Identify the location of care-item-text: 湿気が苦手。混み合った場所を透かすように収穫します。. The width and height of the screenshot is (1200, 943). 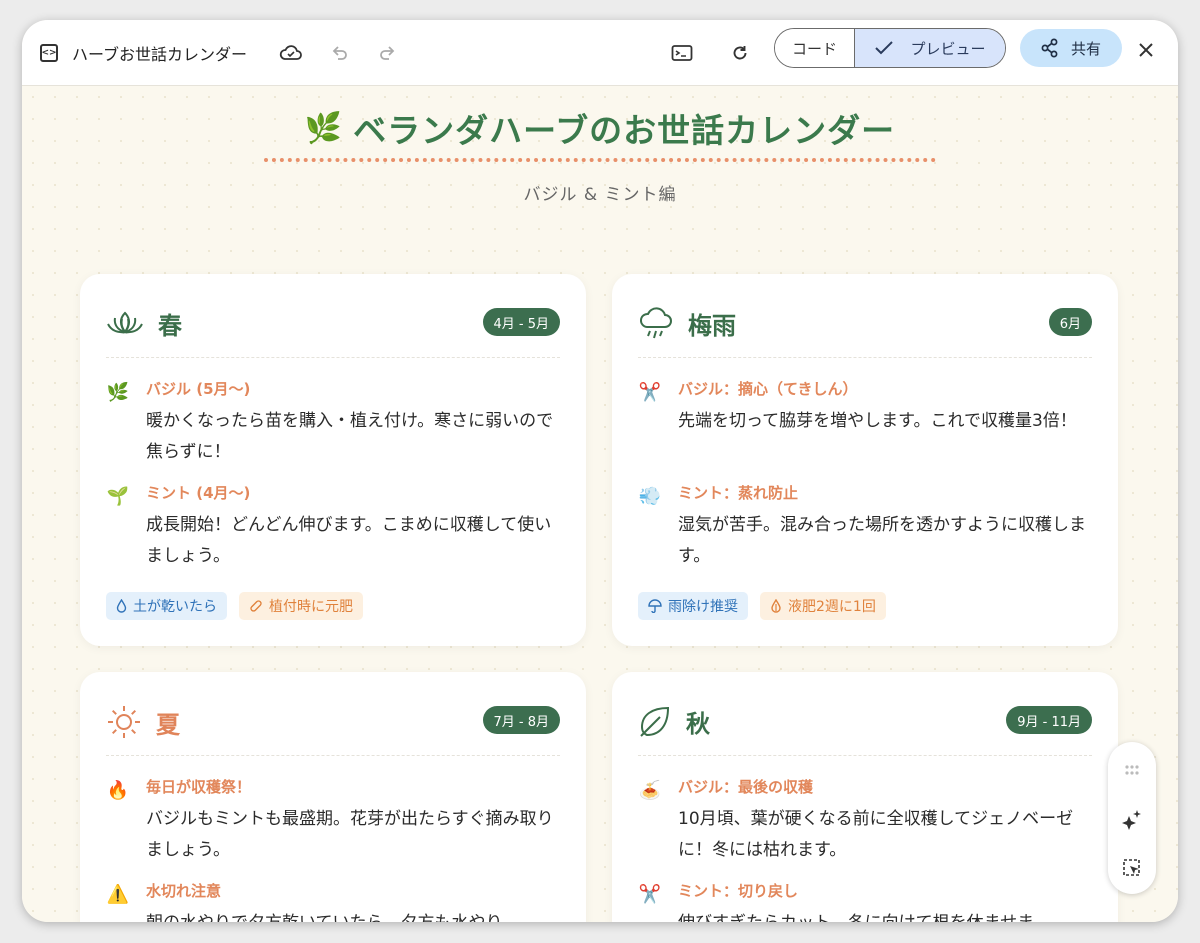
(882, 540).